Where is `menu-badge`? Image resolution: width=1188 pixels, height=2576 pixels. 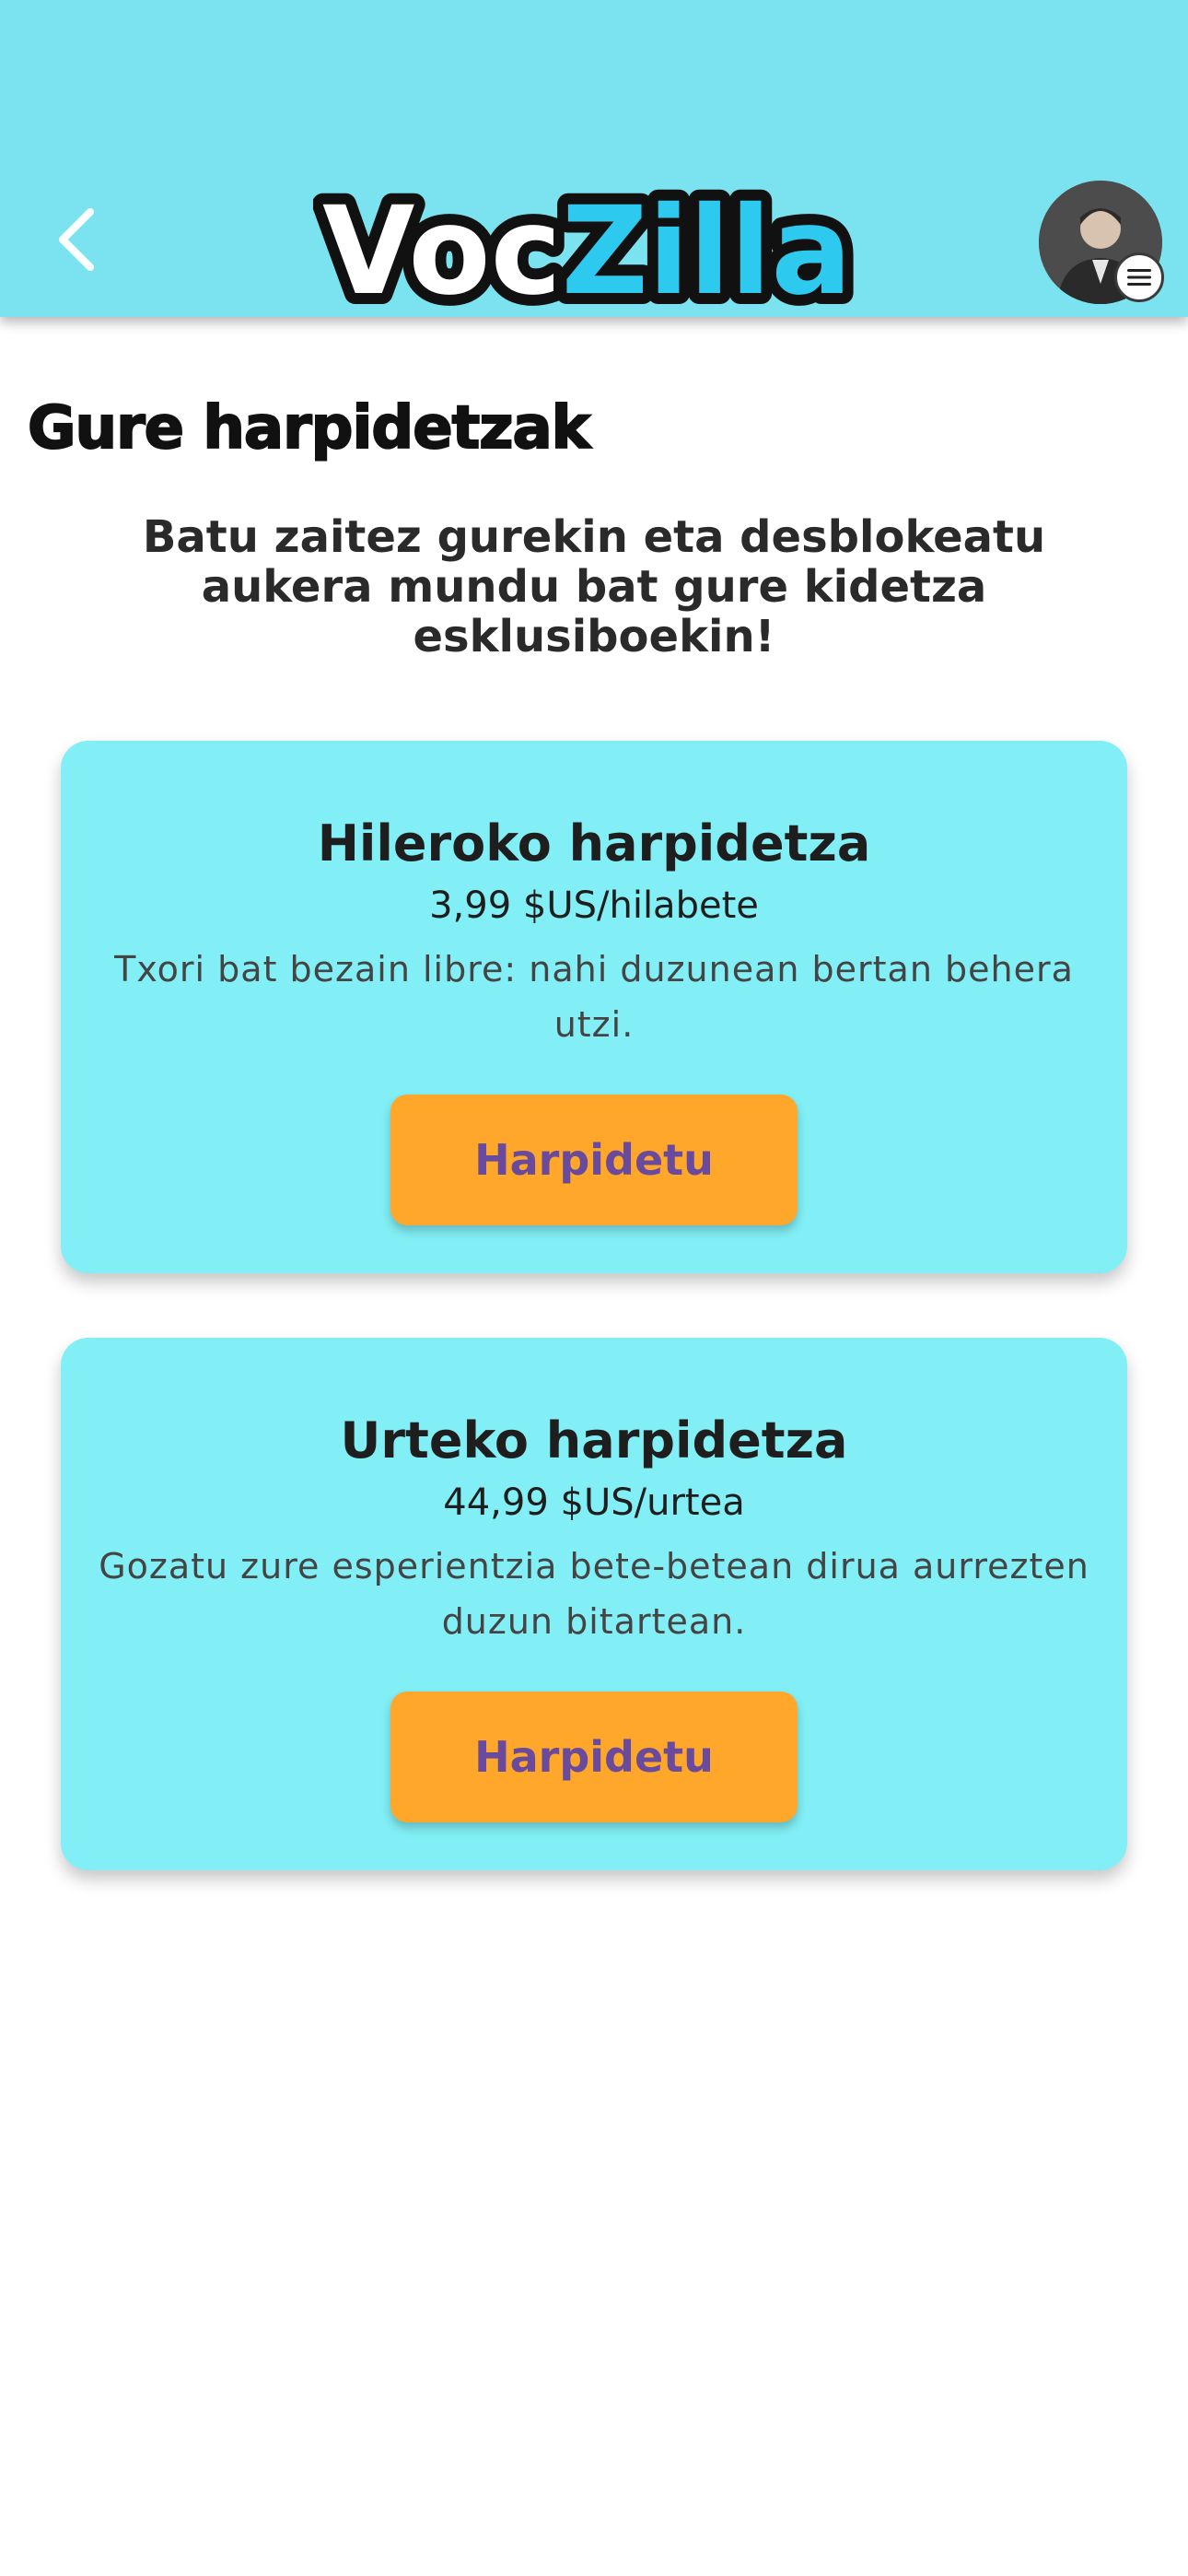
menu-badge is located at coordinates (1139, 277).